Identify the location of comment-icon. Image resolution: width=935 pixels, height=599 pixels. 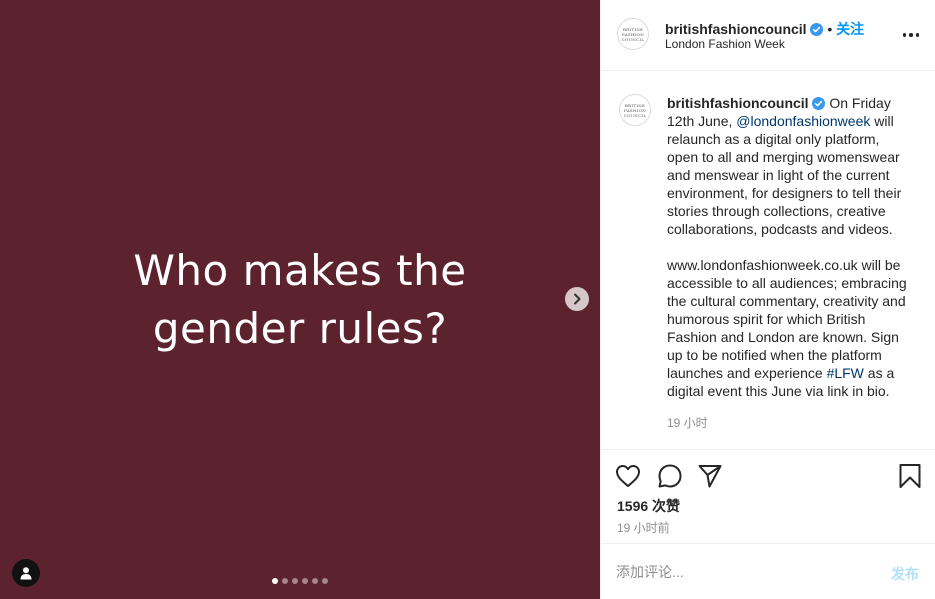
(670, 476).